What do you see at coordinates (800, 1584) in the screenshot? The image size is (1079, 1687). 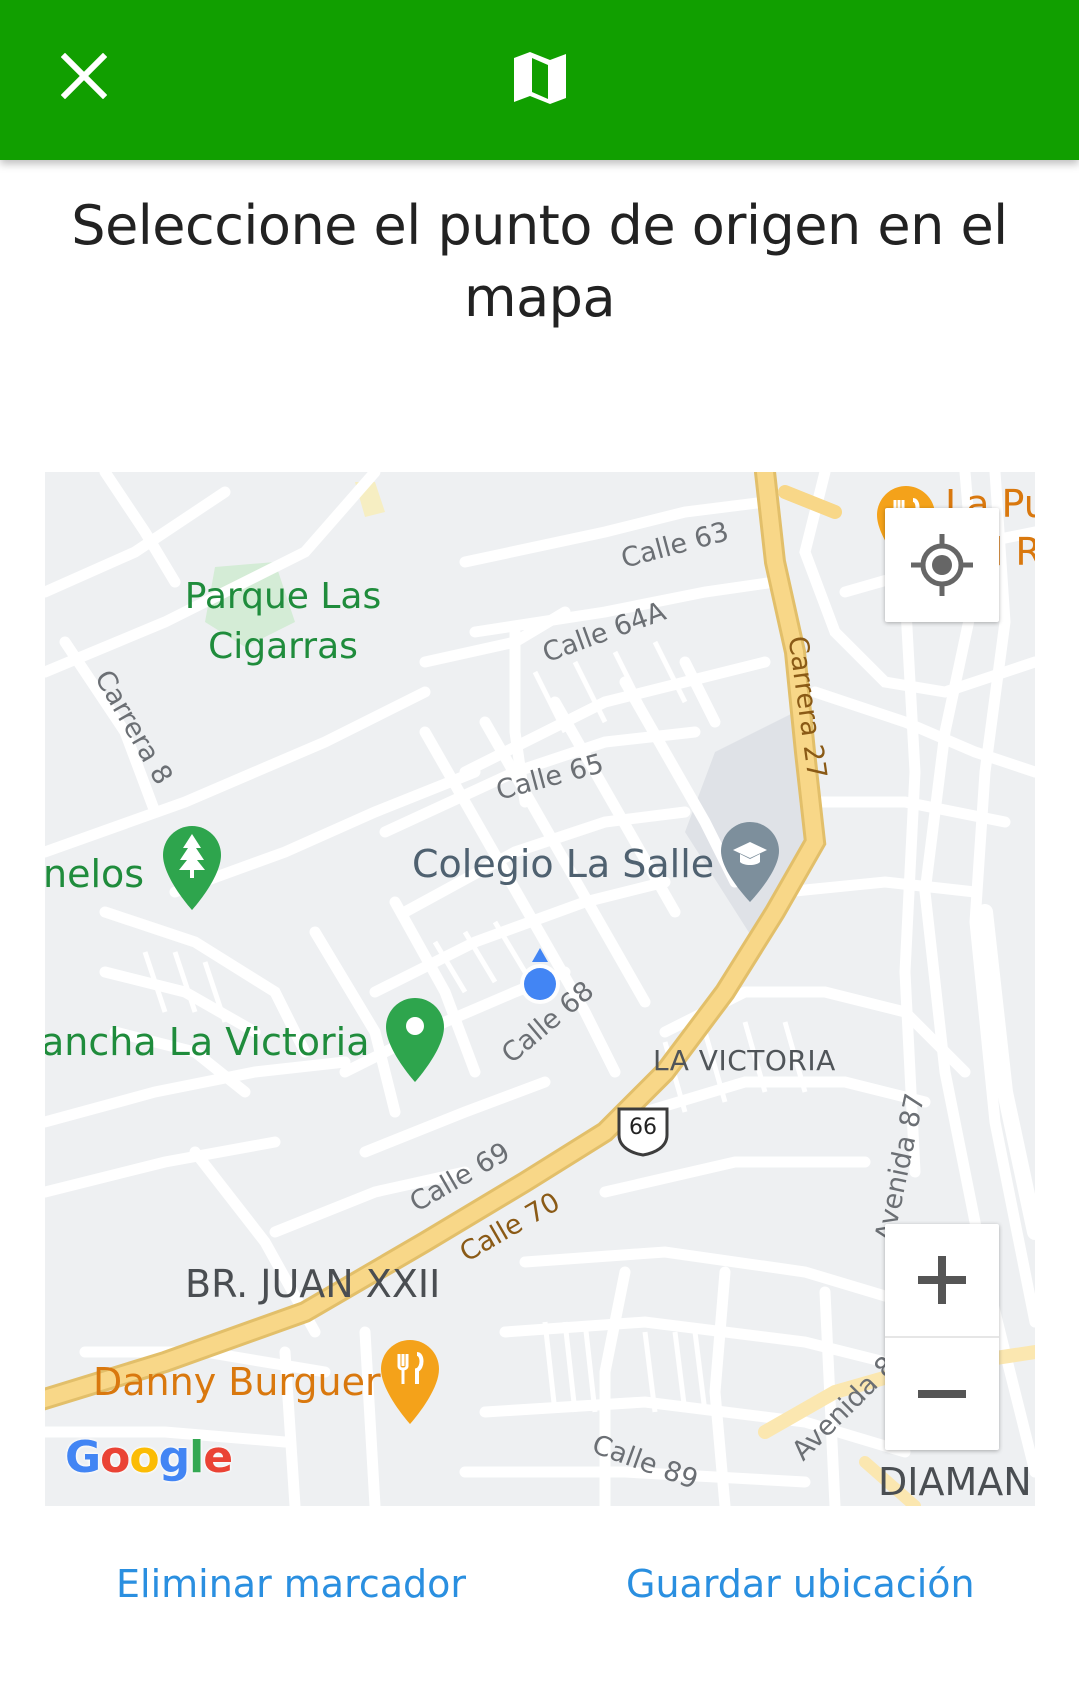 I see `save-location-button: Guardar ubicación` at bounding box center [800, 1584].